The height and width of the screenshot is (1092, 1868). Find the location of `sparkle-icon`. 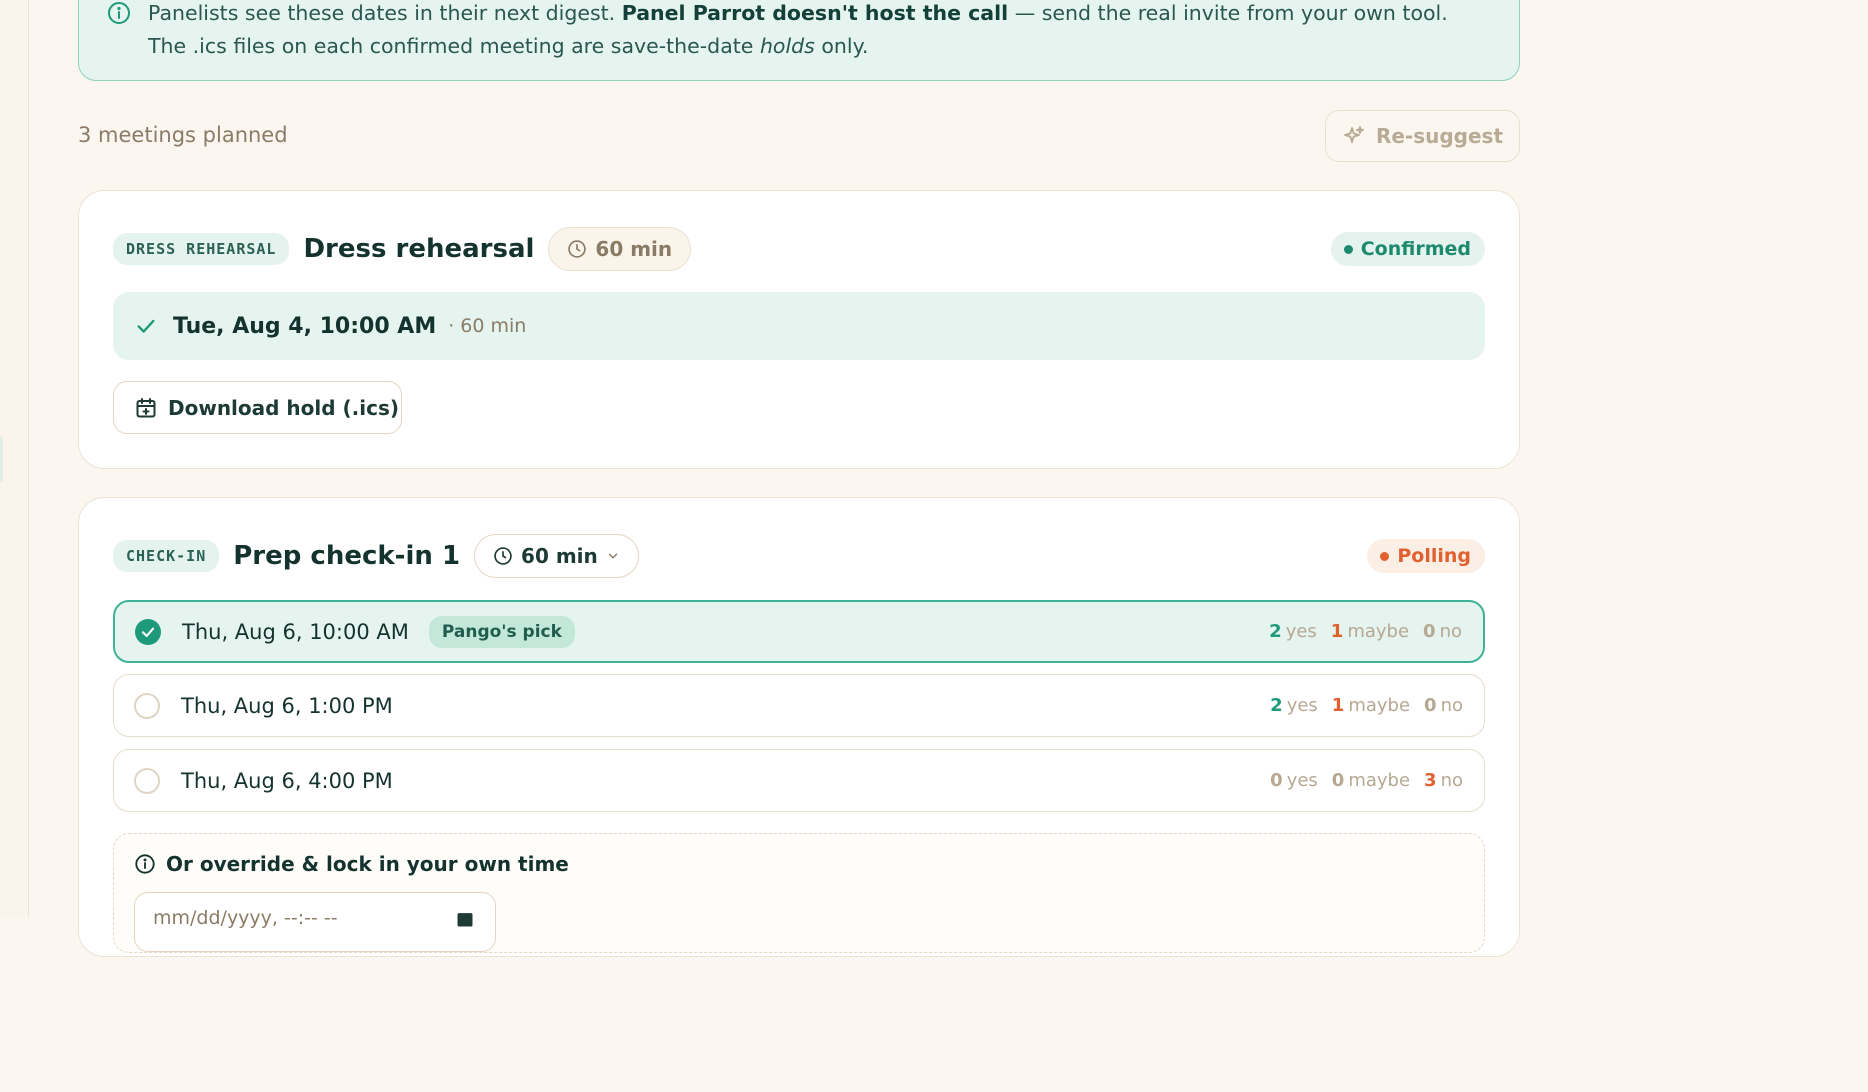

sparkle-icon is located at coordinates (1354, 134).